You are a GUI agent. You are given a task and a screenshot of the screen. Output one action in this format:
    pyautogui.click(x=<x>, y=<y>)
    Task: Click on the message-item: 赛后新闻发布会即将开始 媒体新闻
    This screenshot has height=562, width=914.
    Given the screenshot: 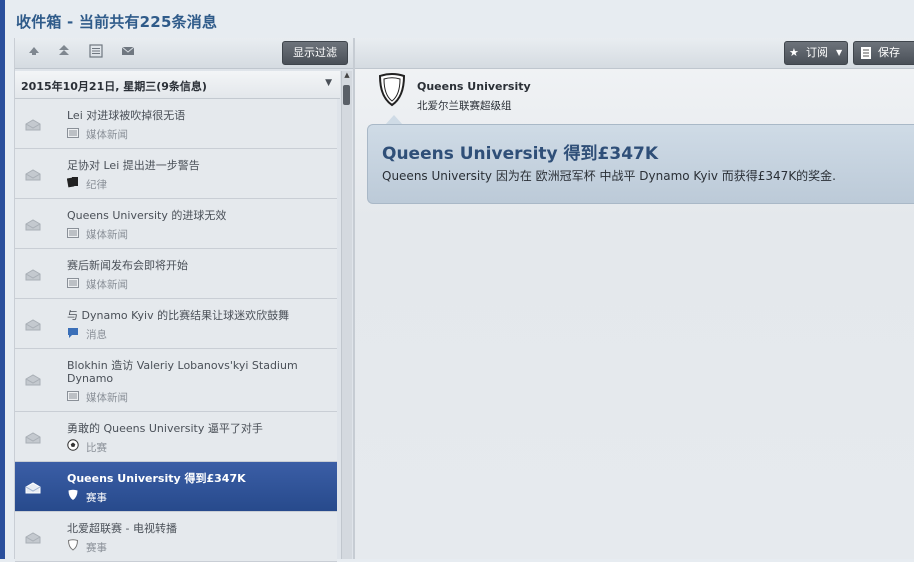 What is the action you would take?
    pyautogui.click(x=176, y=274)
    